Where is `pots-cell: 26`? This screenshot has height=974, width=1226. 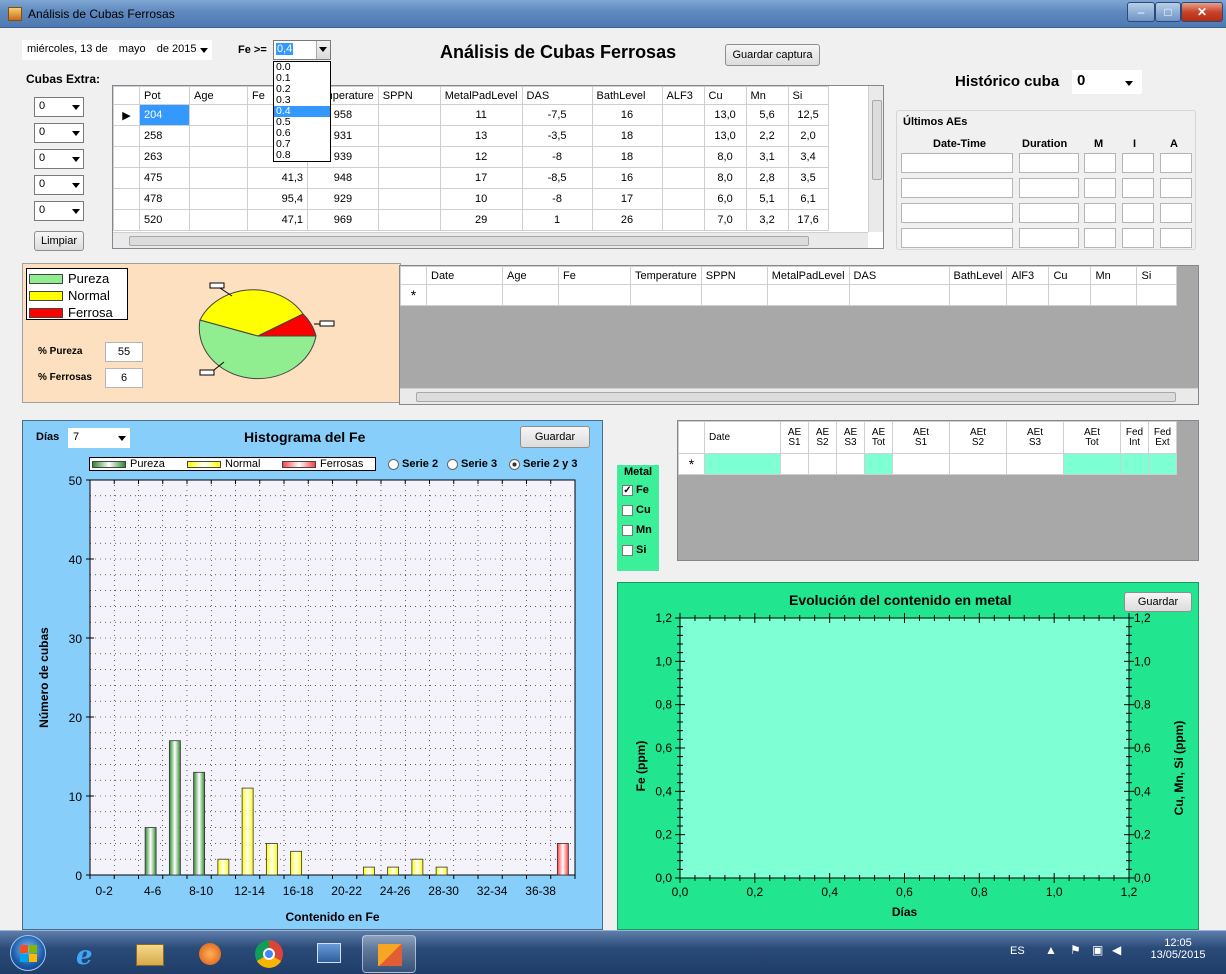 pots-cell: 26 is located at coordinates (627, 220).